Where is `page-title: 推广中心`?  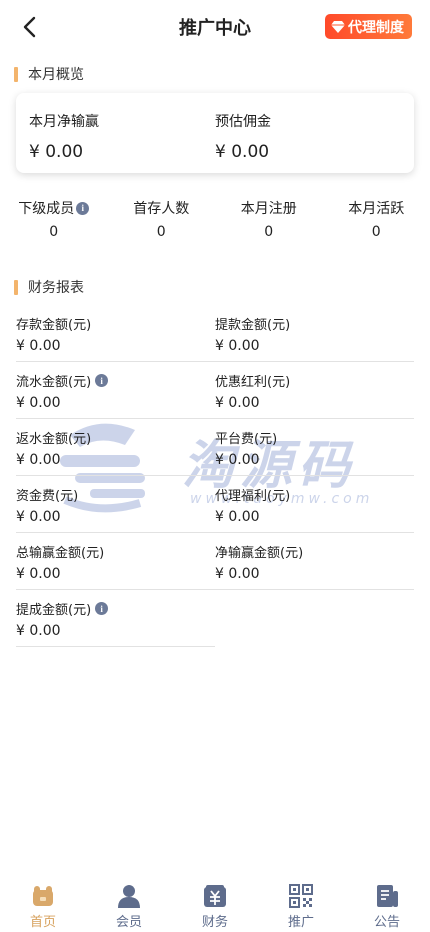
page-title: 推广中心 is located at coordinates (215, 28).